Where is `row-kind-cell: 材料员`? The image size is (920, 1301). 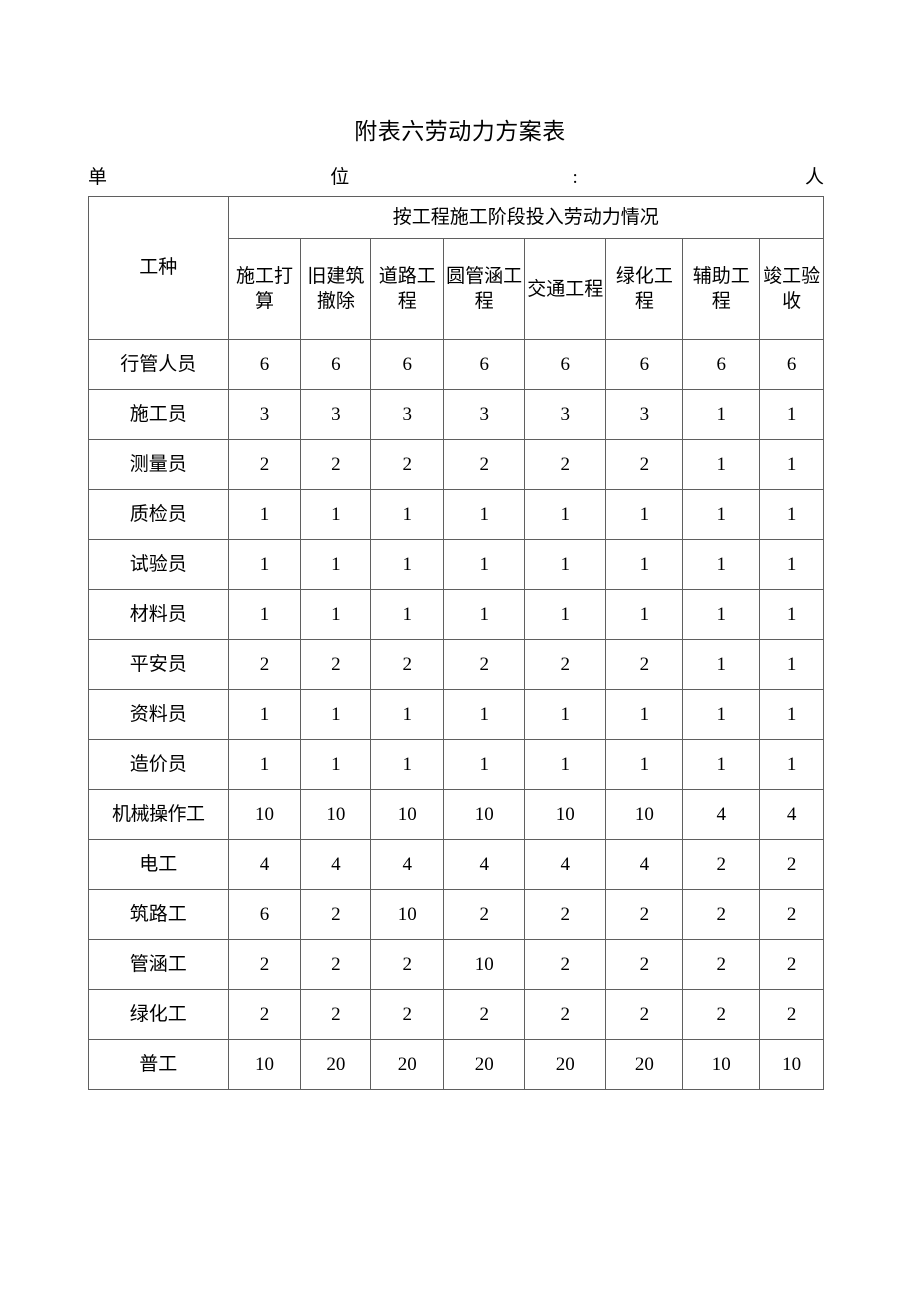 row-kind-cell: 材料员 is located at coordinates (158, 614).